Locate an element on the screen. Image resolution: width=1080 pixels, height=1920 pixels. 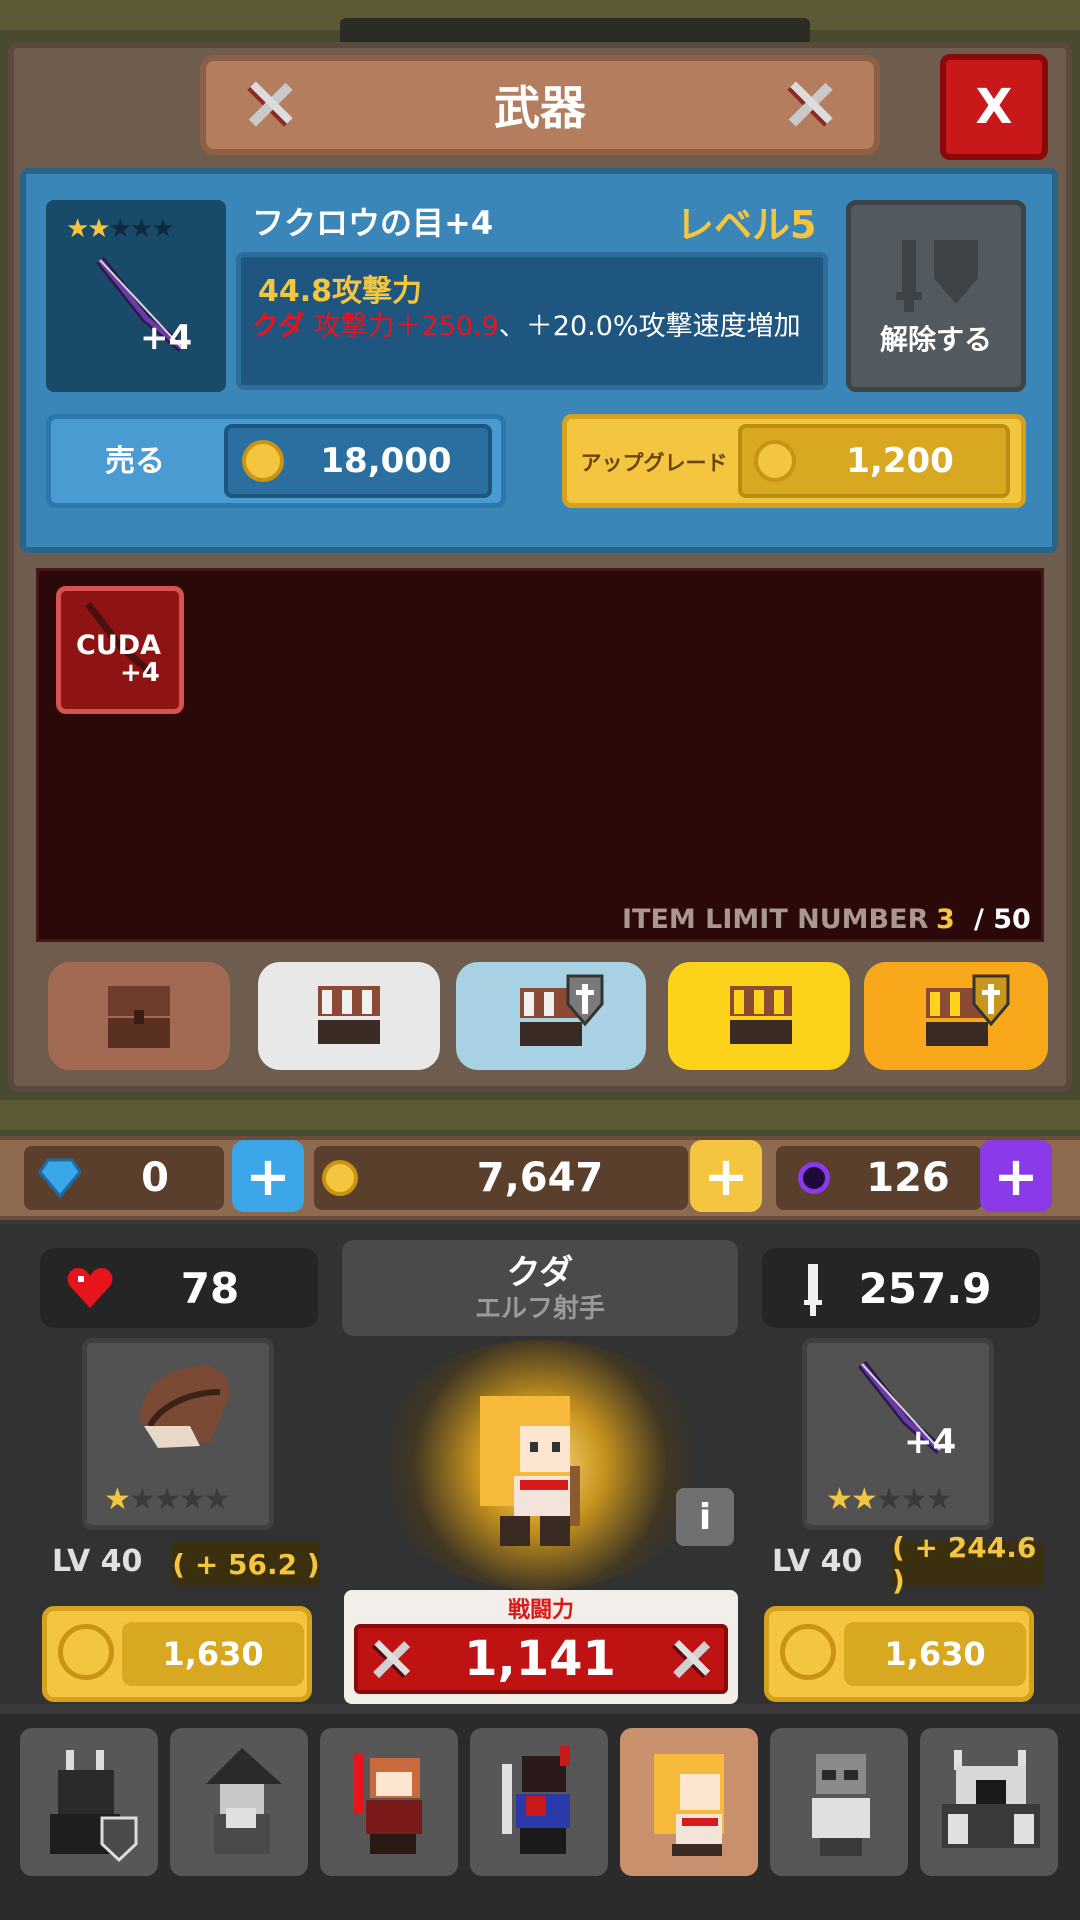
helmet-star-rating: ★★★★★ is located at coordinates (167, 1499).